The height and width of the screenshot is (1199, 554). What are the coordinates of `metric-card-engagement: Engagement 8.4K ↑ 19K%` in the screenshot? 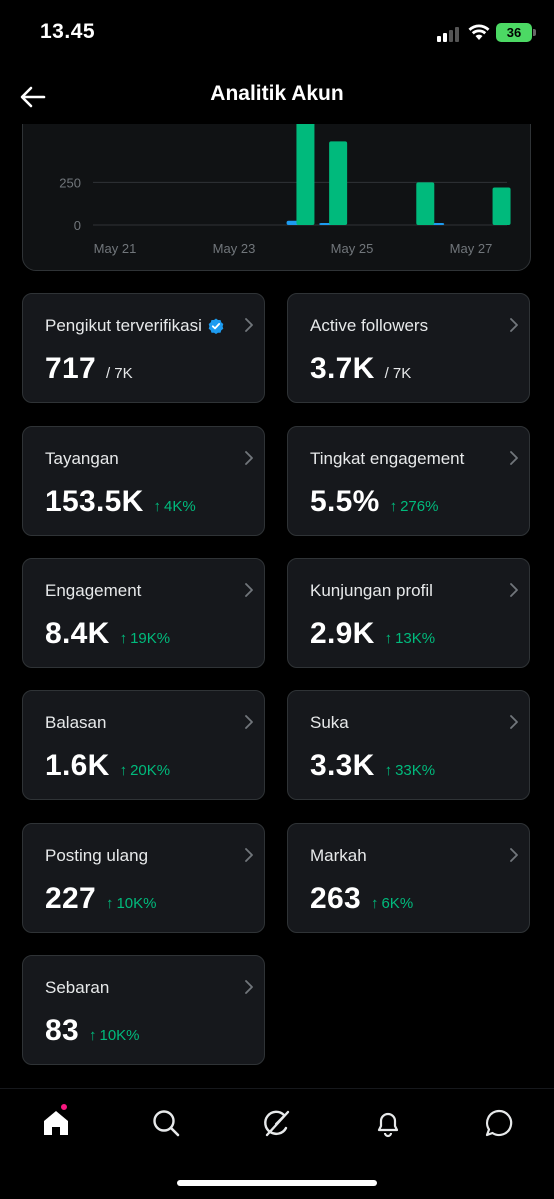 It's located at (143, 613).